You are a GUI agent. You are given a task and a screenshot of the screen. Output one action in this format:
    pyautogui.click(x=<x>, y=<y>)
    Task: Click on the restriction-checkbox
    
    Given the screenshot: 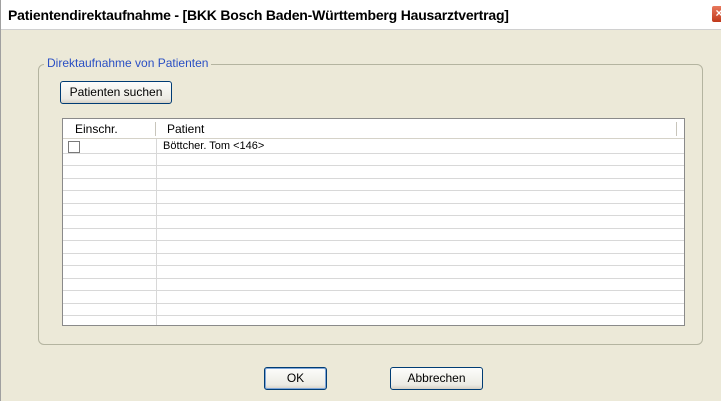 What is the action you would take?
    pyautogui.click(x=74, y=147)
    